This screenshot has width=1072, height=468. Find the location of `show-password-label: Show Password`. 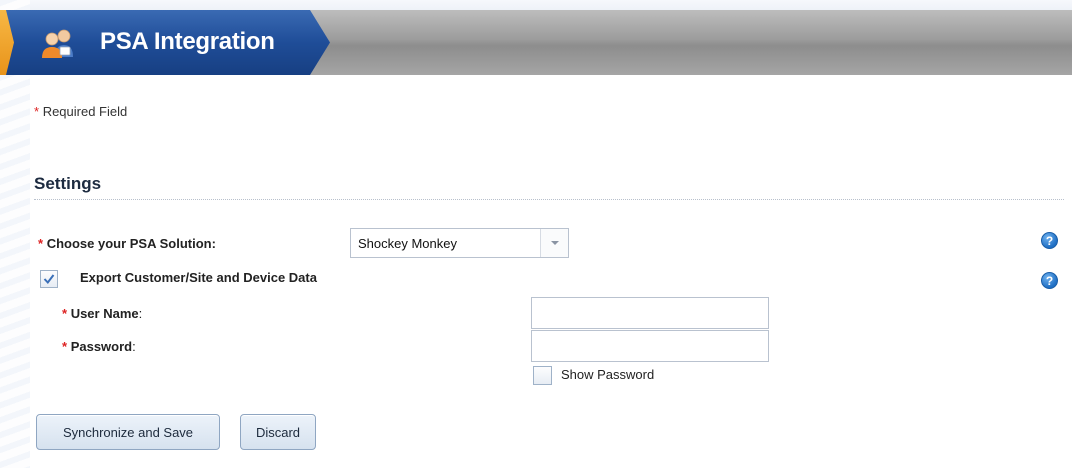

show-password-label: Show Password is located at coordinates (608, 374).